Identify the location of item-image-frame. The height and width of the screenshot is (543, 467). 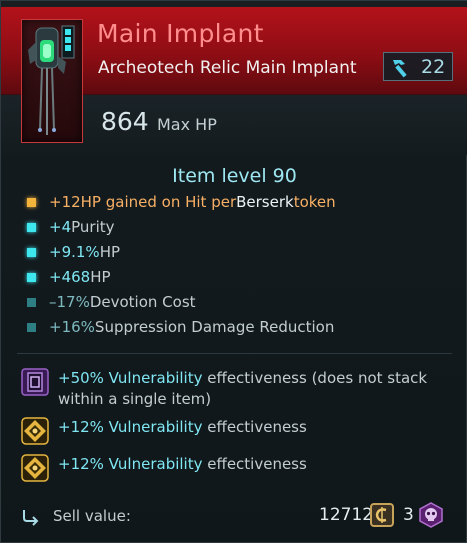
(52, 81).